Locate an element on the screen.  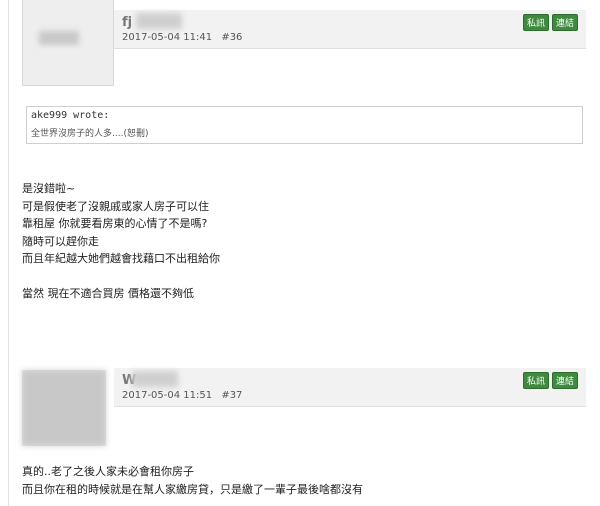
username-text: fj is located at coordinates (127, 22).